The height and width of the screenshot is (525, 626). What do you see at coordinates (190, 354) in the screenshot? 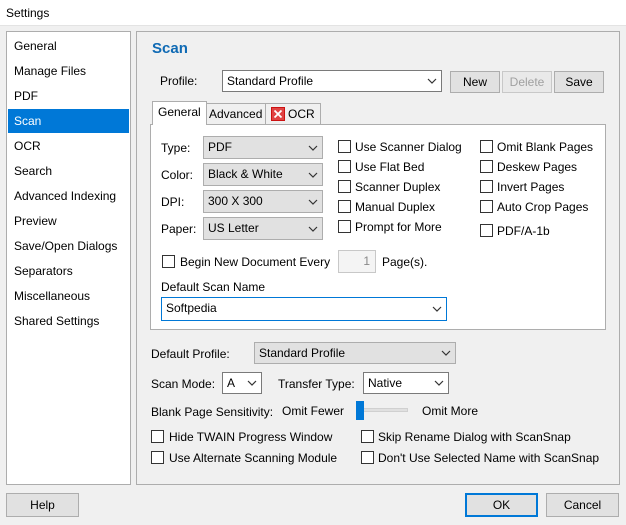
I see `default-profile-label: Default Profile:` at bounding box center [190, 354].